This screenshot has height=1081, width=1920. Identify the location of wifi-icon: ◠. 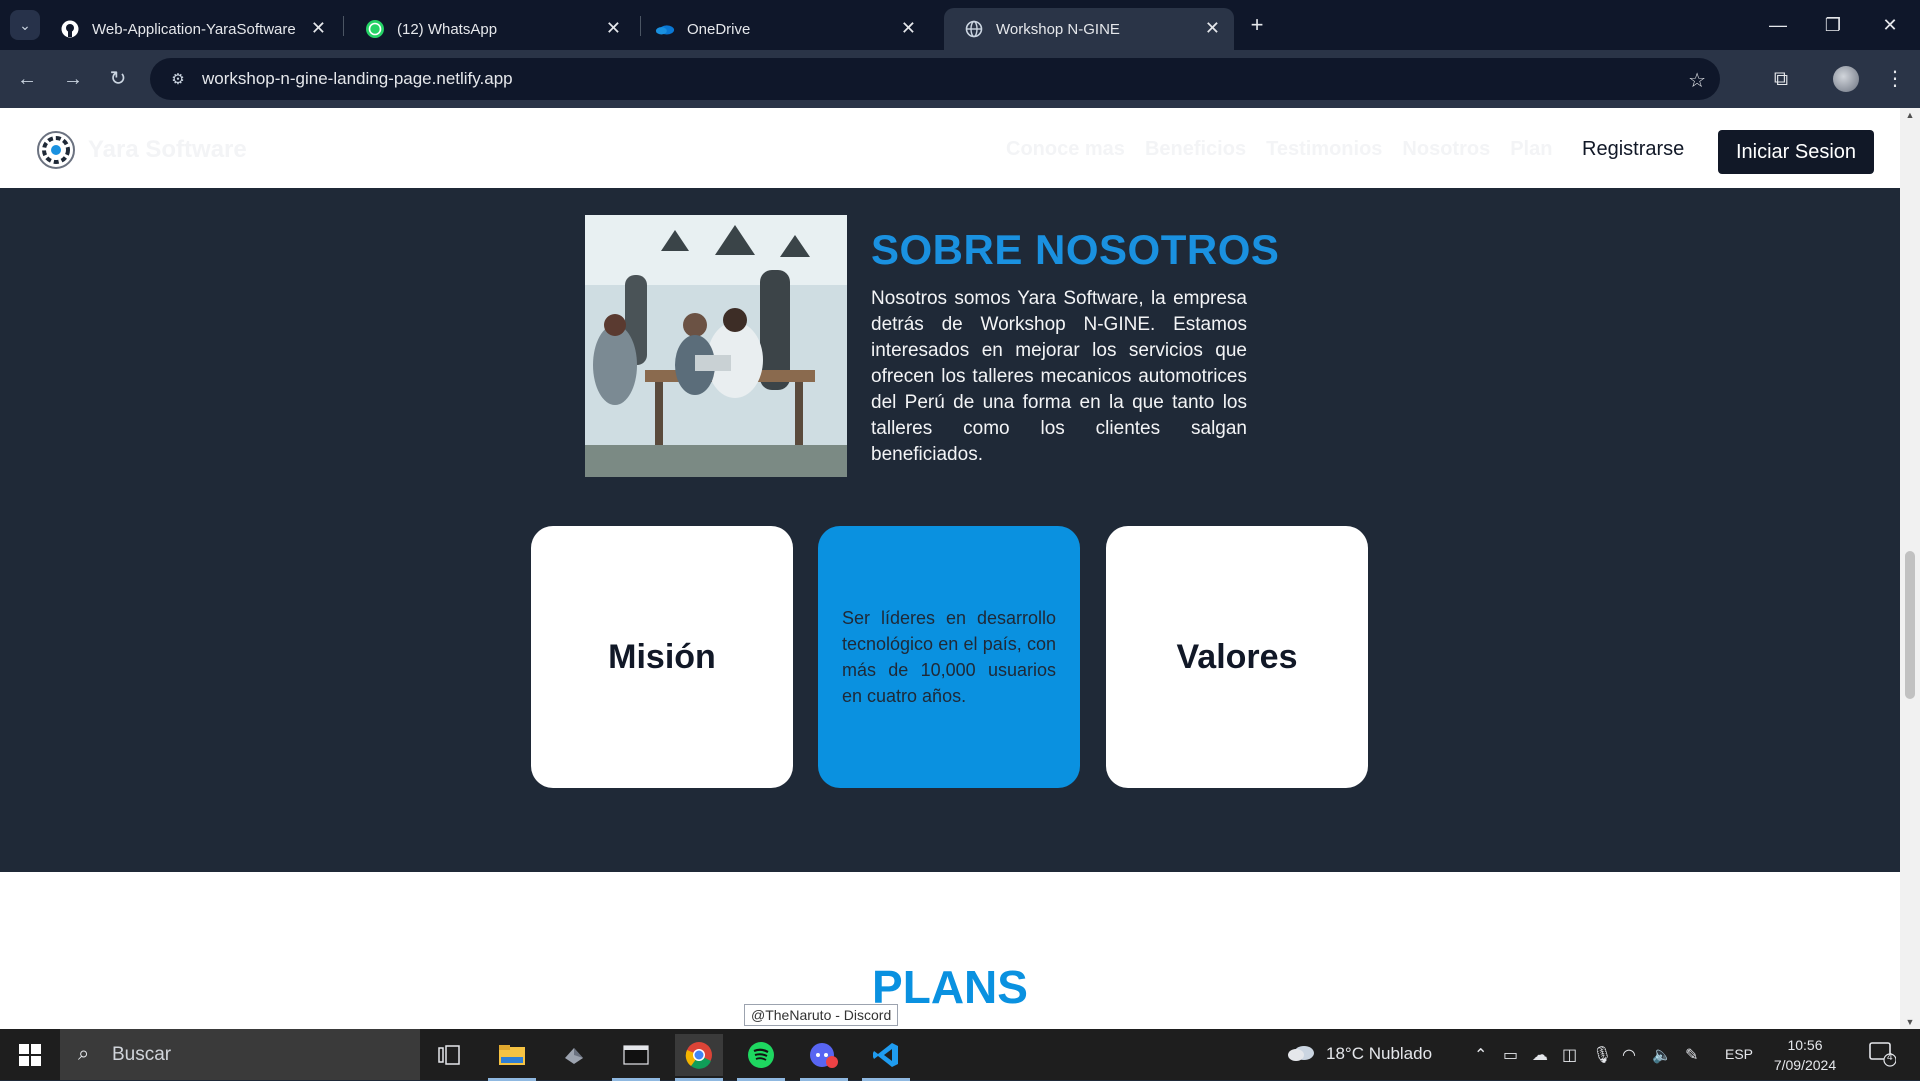
(1629, 1055).